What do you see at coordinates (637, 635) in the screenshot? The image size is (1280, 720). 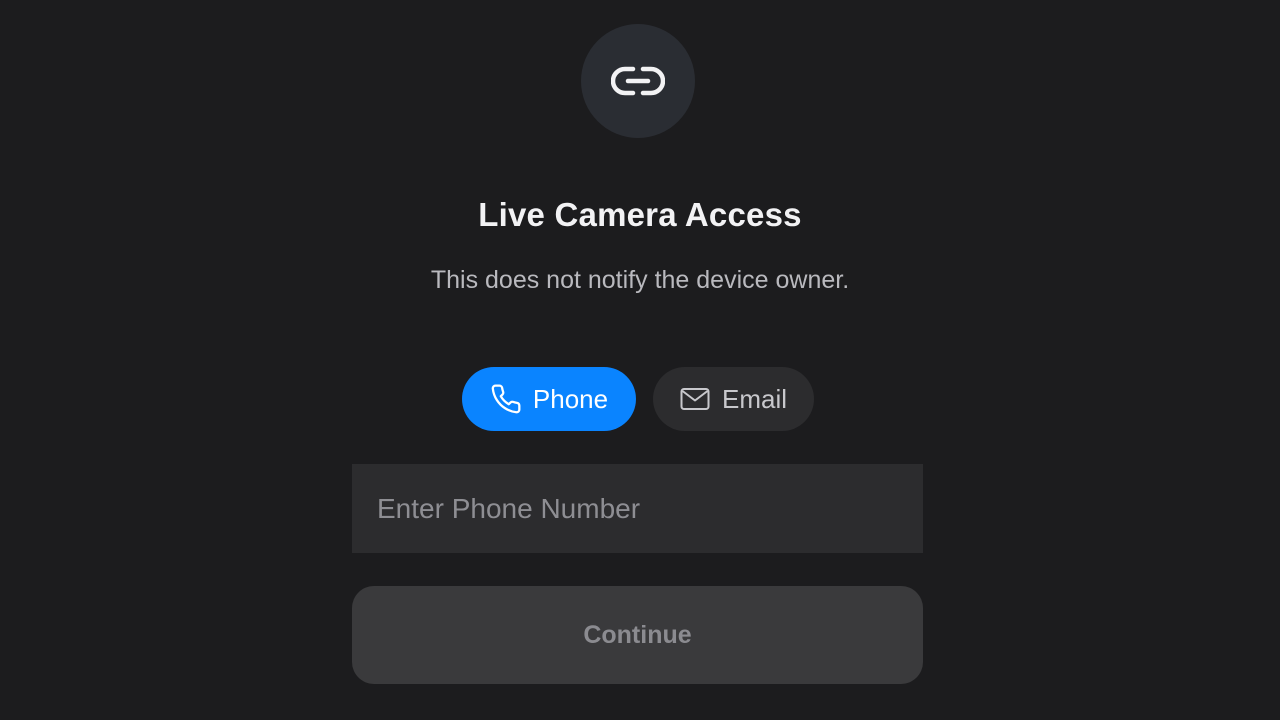 I see `continue-button: Continue` at bounding box center [637, 635].